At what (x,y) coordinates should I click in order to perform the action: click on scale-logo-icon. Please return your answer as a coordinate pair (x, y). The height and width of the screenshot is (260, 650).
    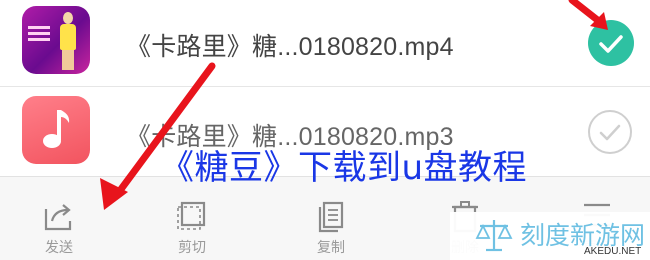
    Looking at the image, I should click on (494, 236).